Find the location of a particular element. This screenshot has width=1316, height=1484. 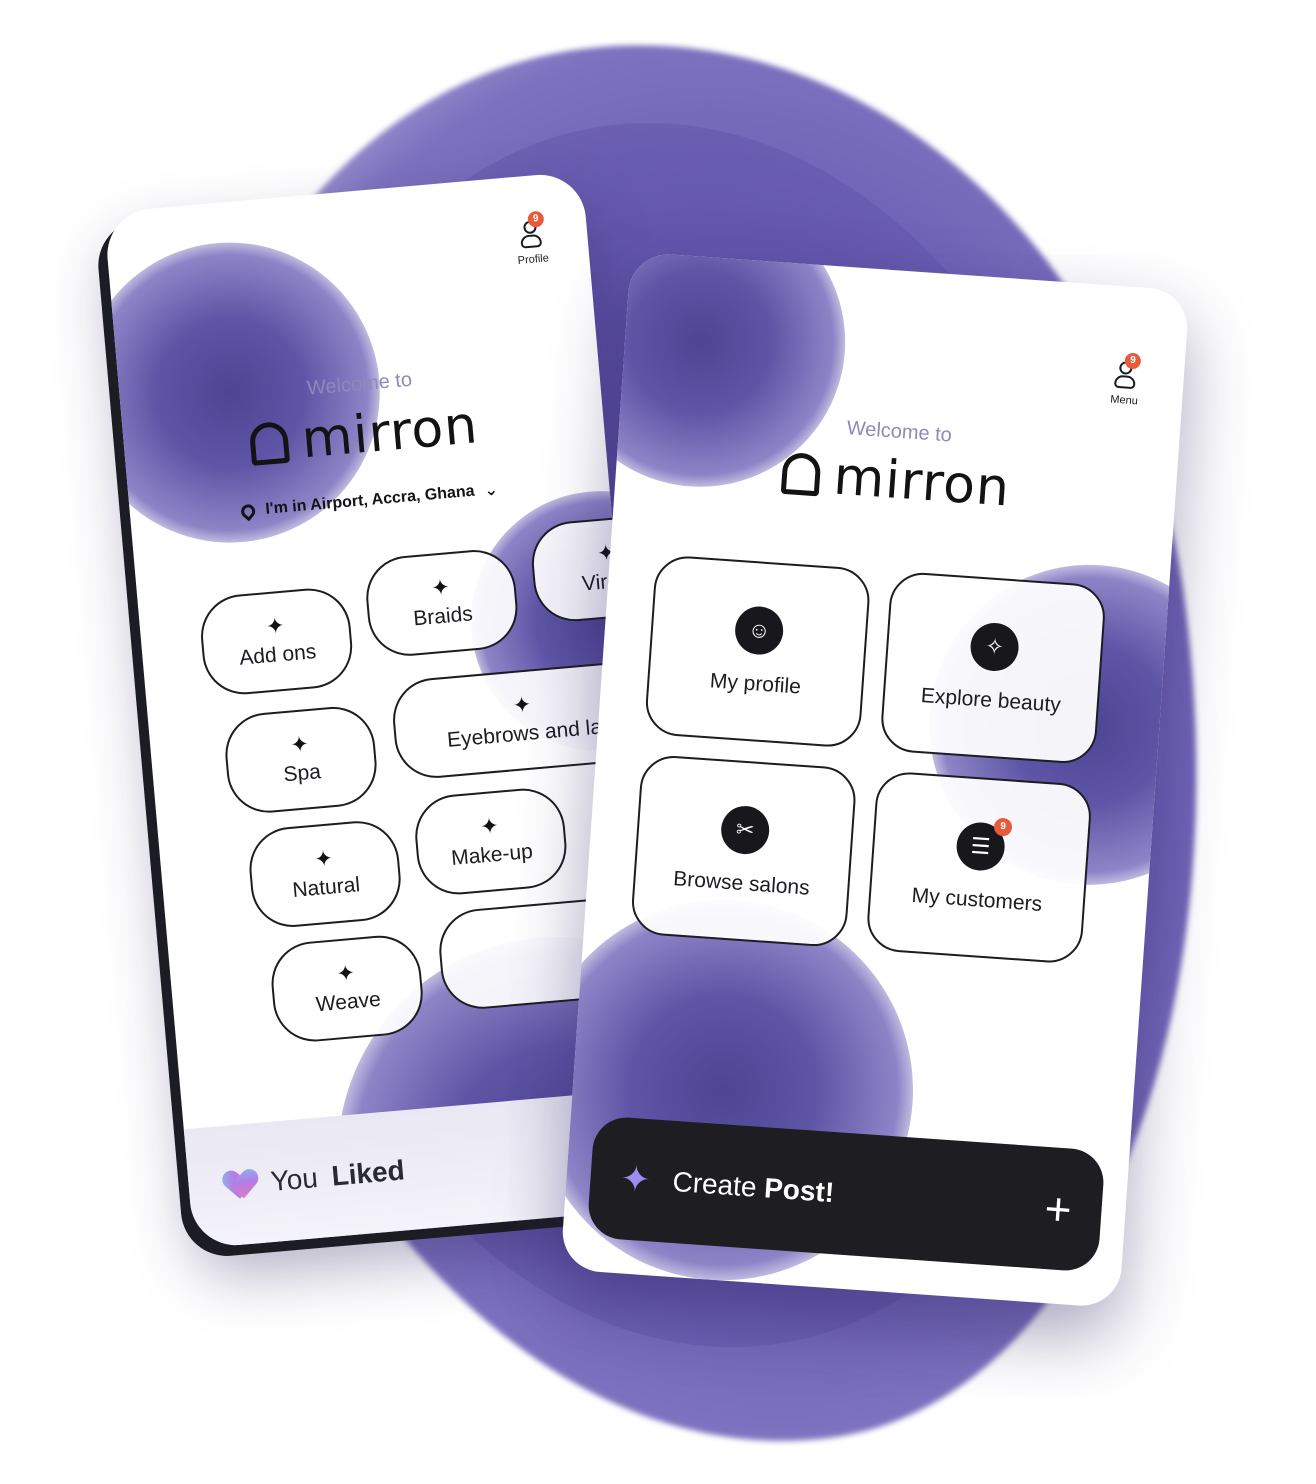

chip-label: Add ons is located at coordinates (278, 655).